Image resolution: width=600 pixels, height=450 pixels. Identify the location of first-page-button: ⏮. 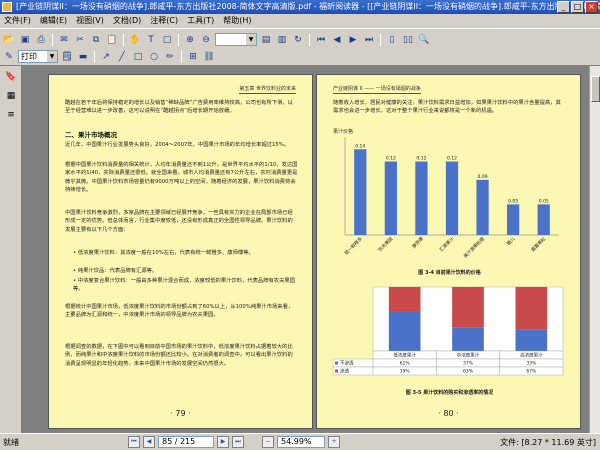
(134, 442).